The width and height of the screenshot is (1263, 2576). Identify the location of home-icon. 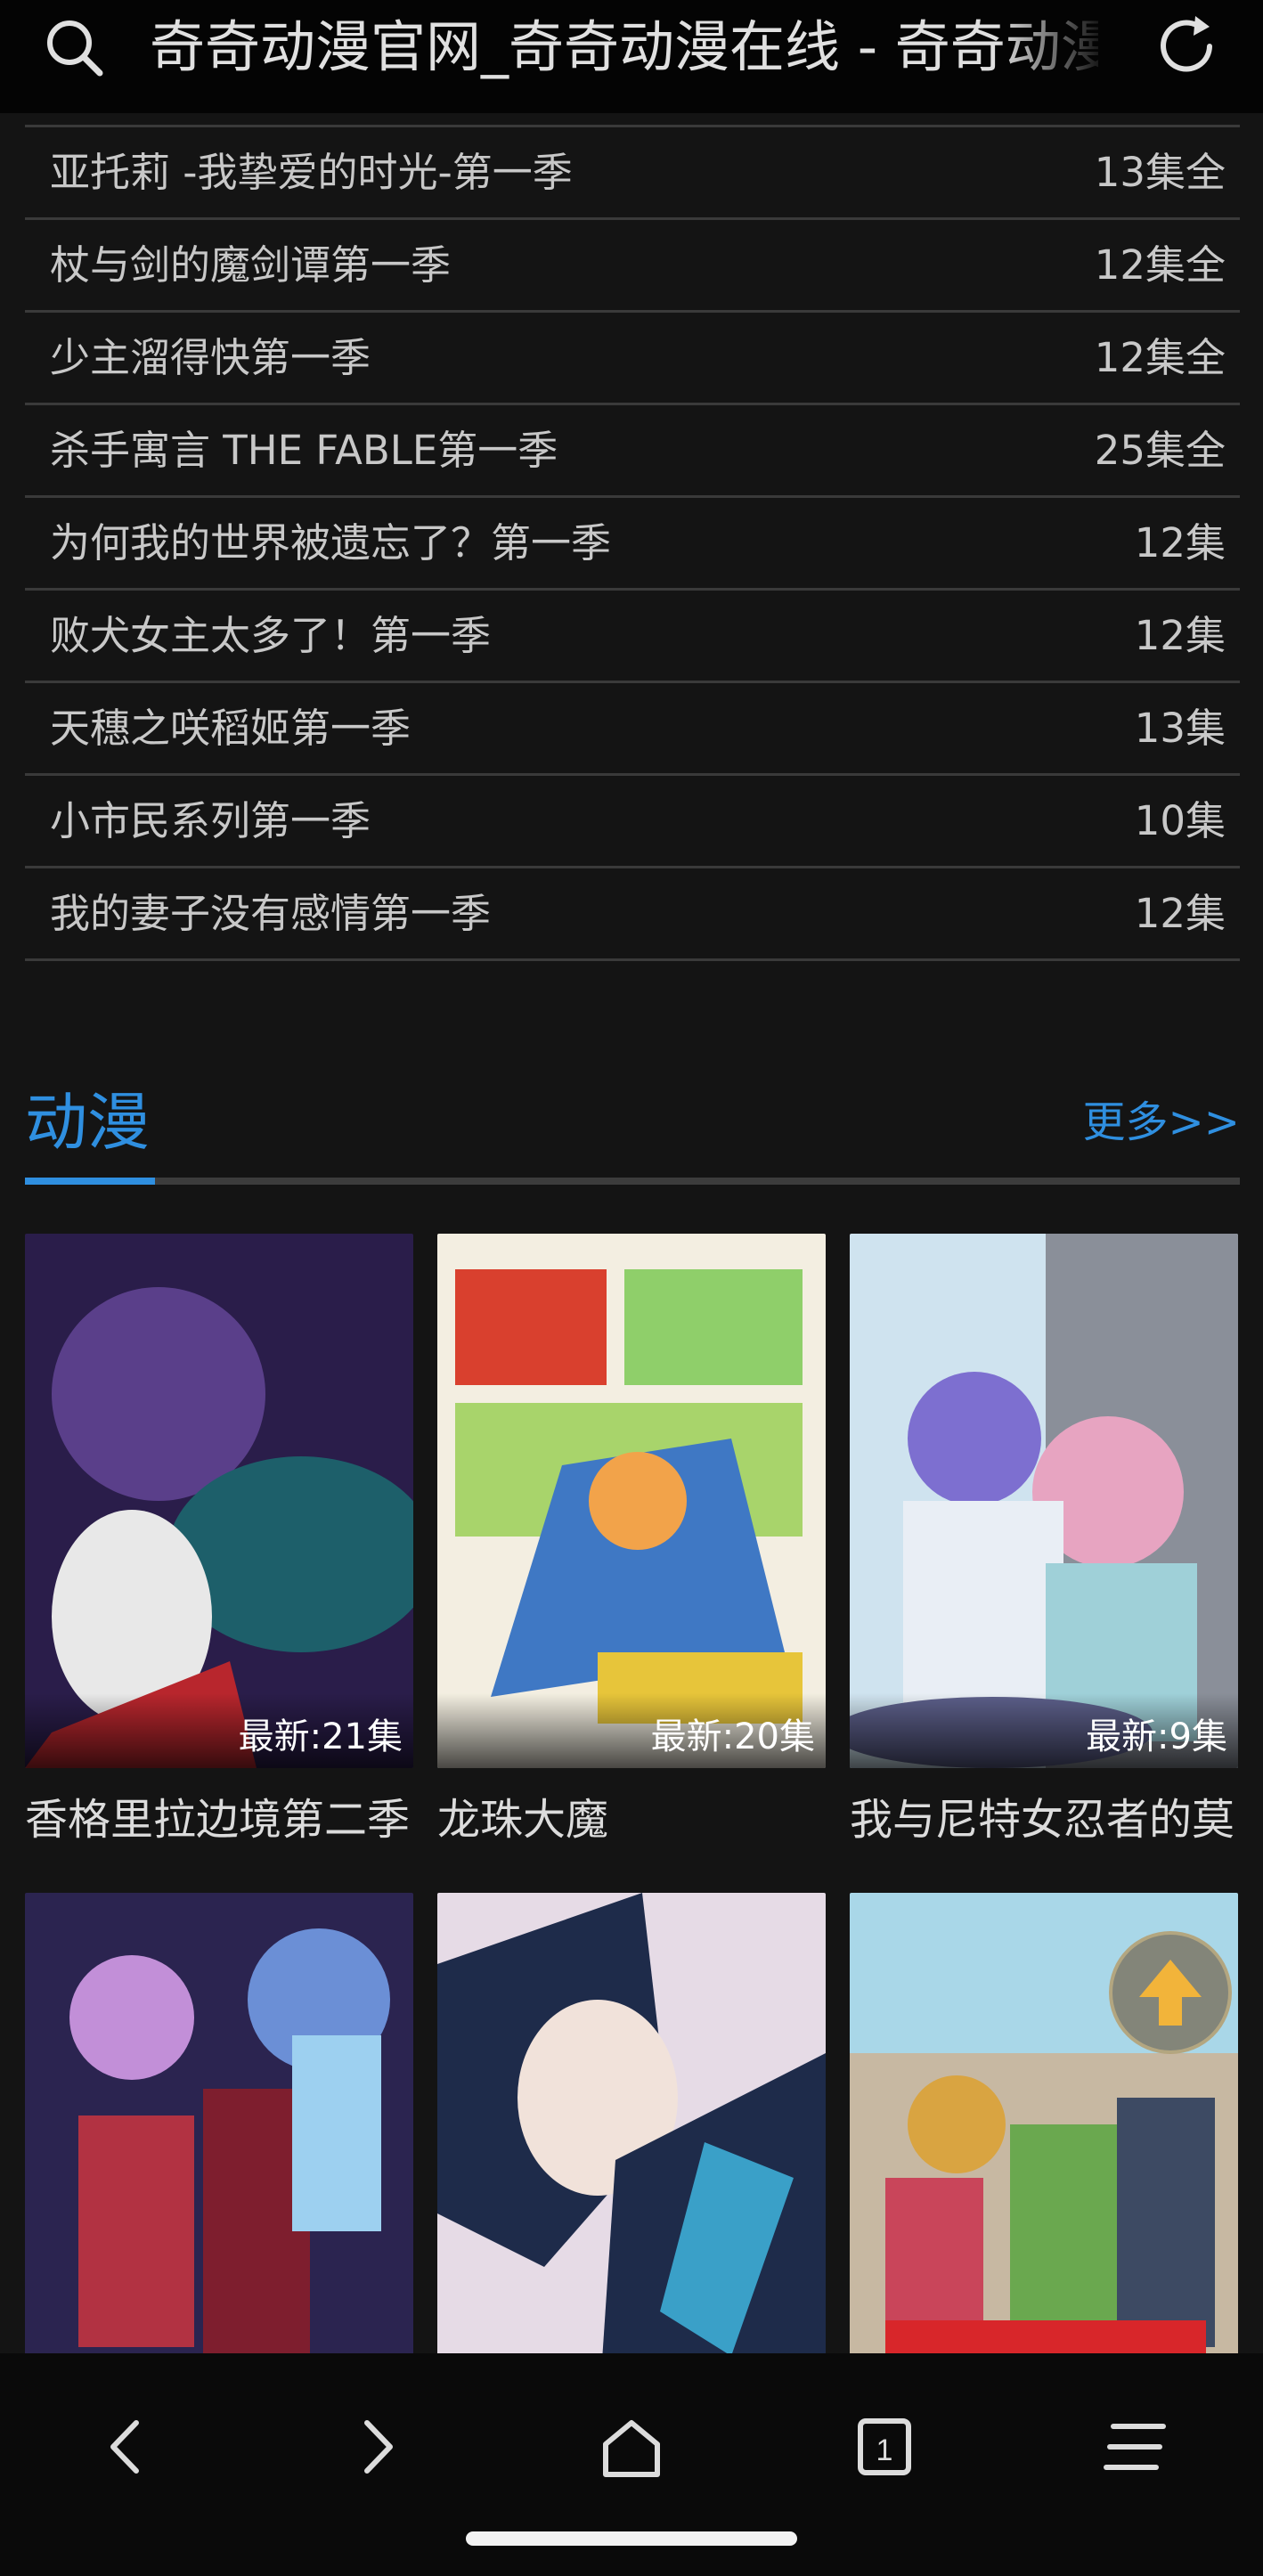
(631, 2447).